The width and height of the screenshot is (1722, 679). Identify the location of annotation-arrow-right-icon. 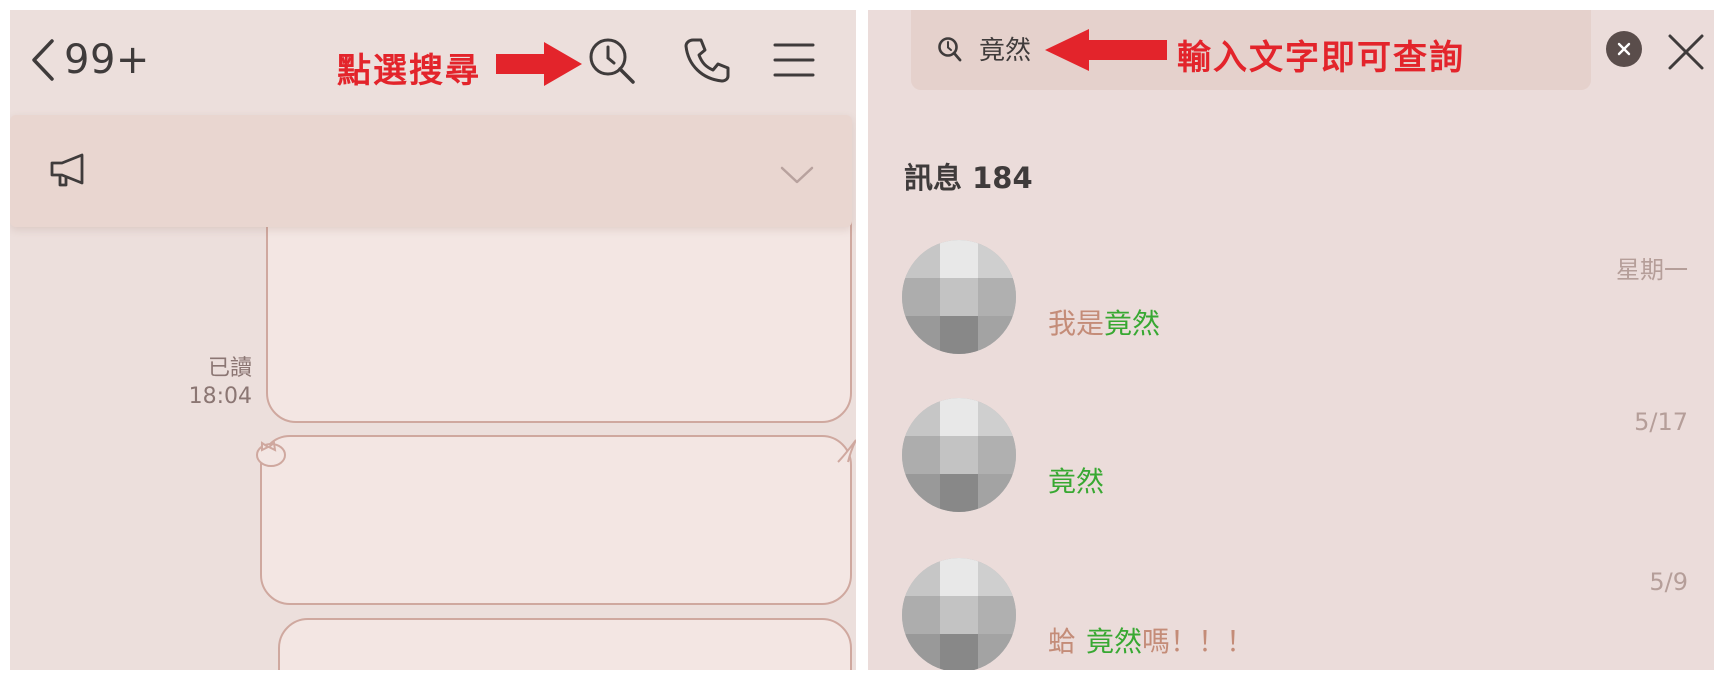
(539, 64).